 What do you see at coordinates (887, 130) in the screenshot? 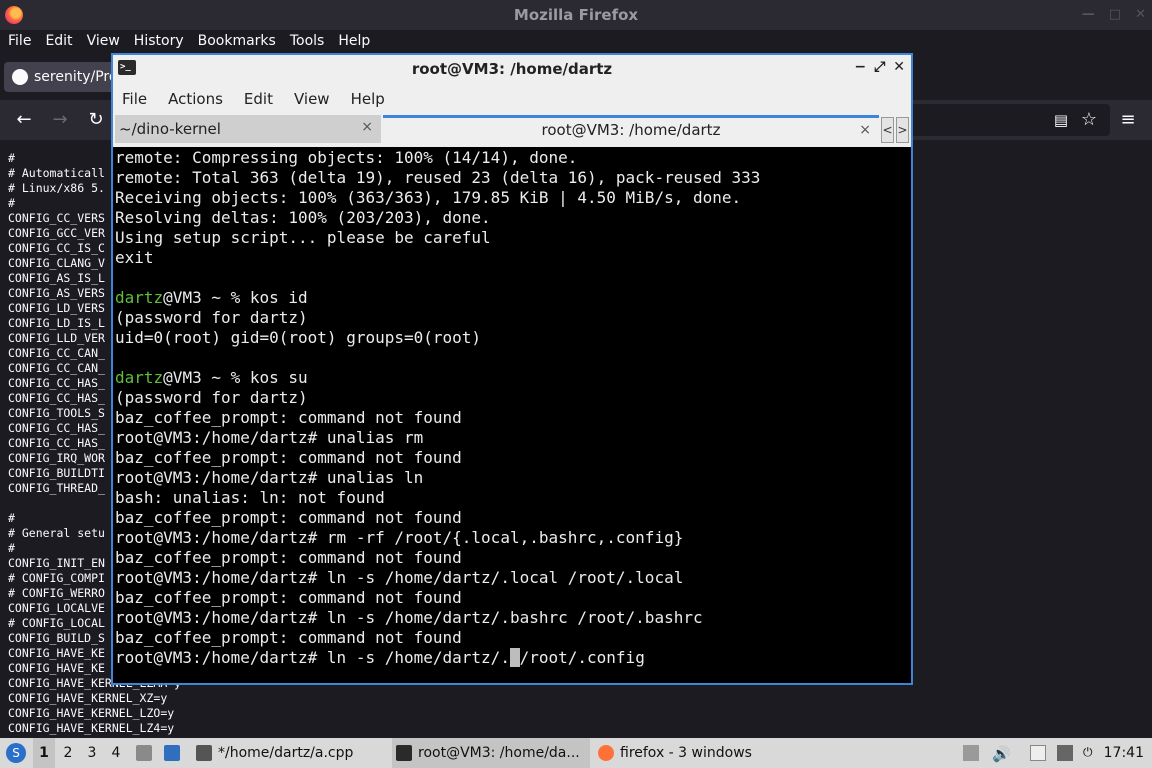
I see `tab-scroll-left-icon: <` at bounding box center [887, 130].